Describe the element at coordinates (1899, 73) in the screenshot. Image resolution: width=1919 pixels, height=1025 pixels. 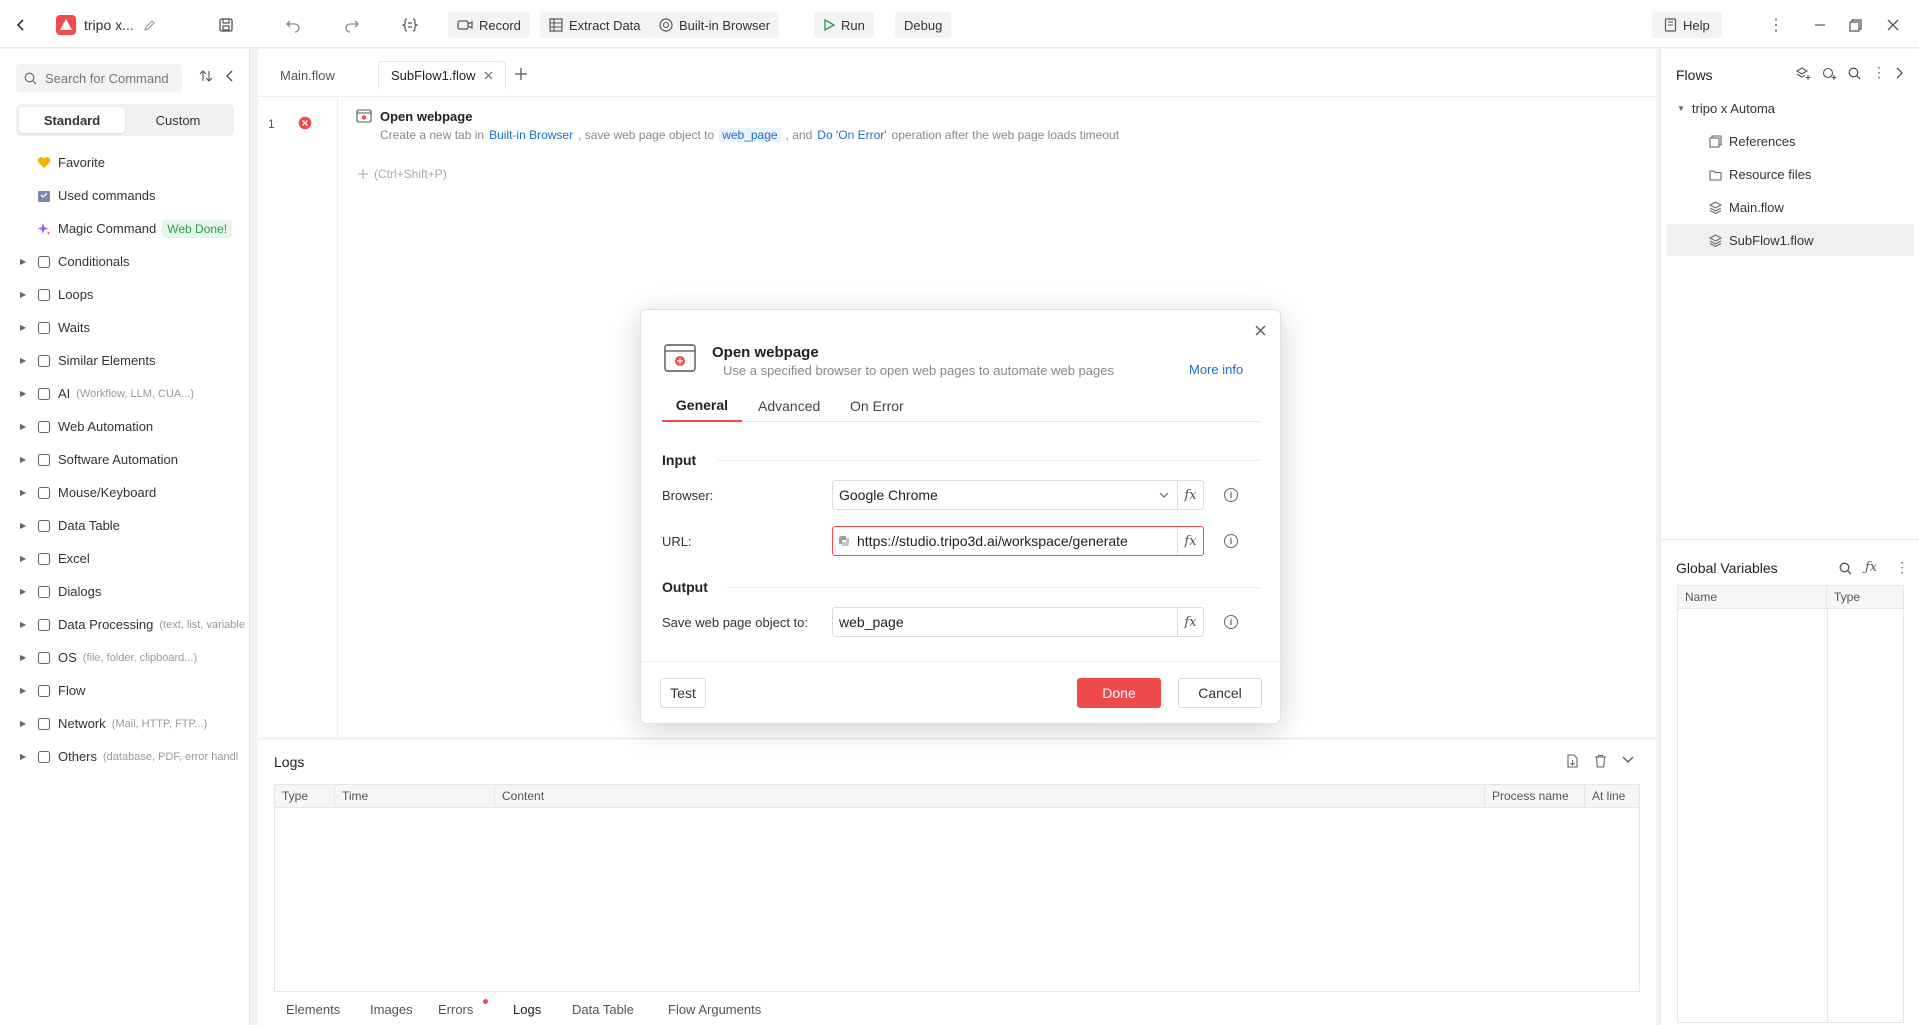
I see `collapse-flows-icon` at that location.